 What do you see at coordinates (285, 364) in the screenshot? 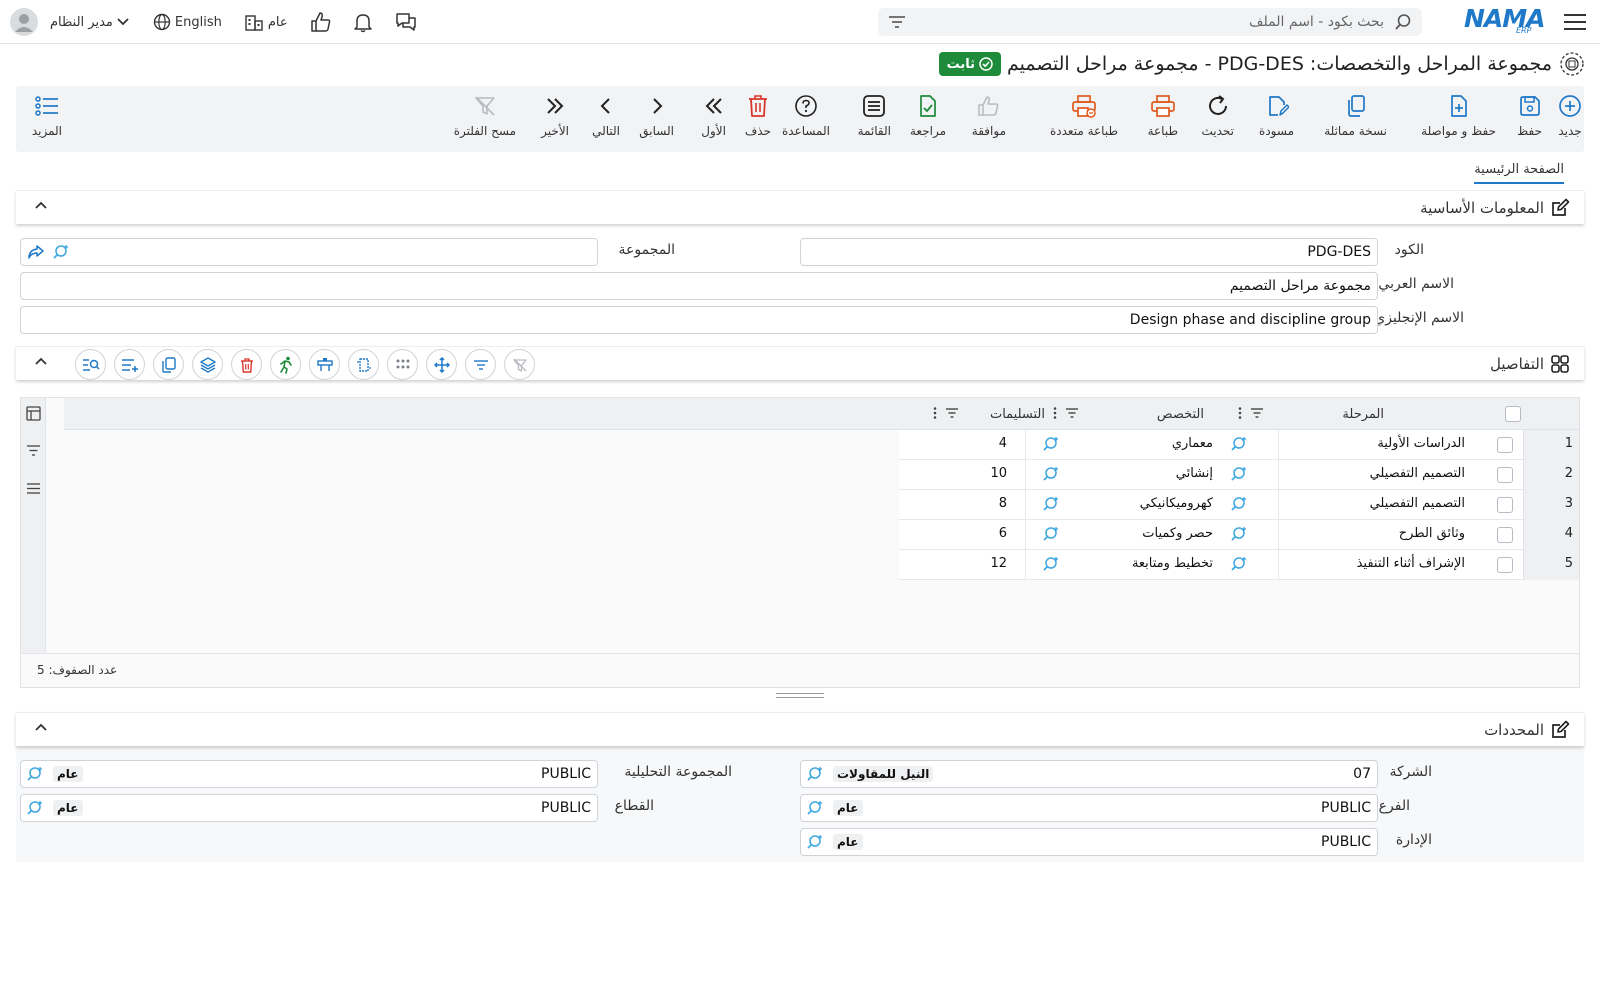
I see `run-button` at bounding box center [285, 364].